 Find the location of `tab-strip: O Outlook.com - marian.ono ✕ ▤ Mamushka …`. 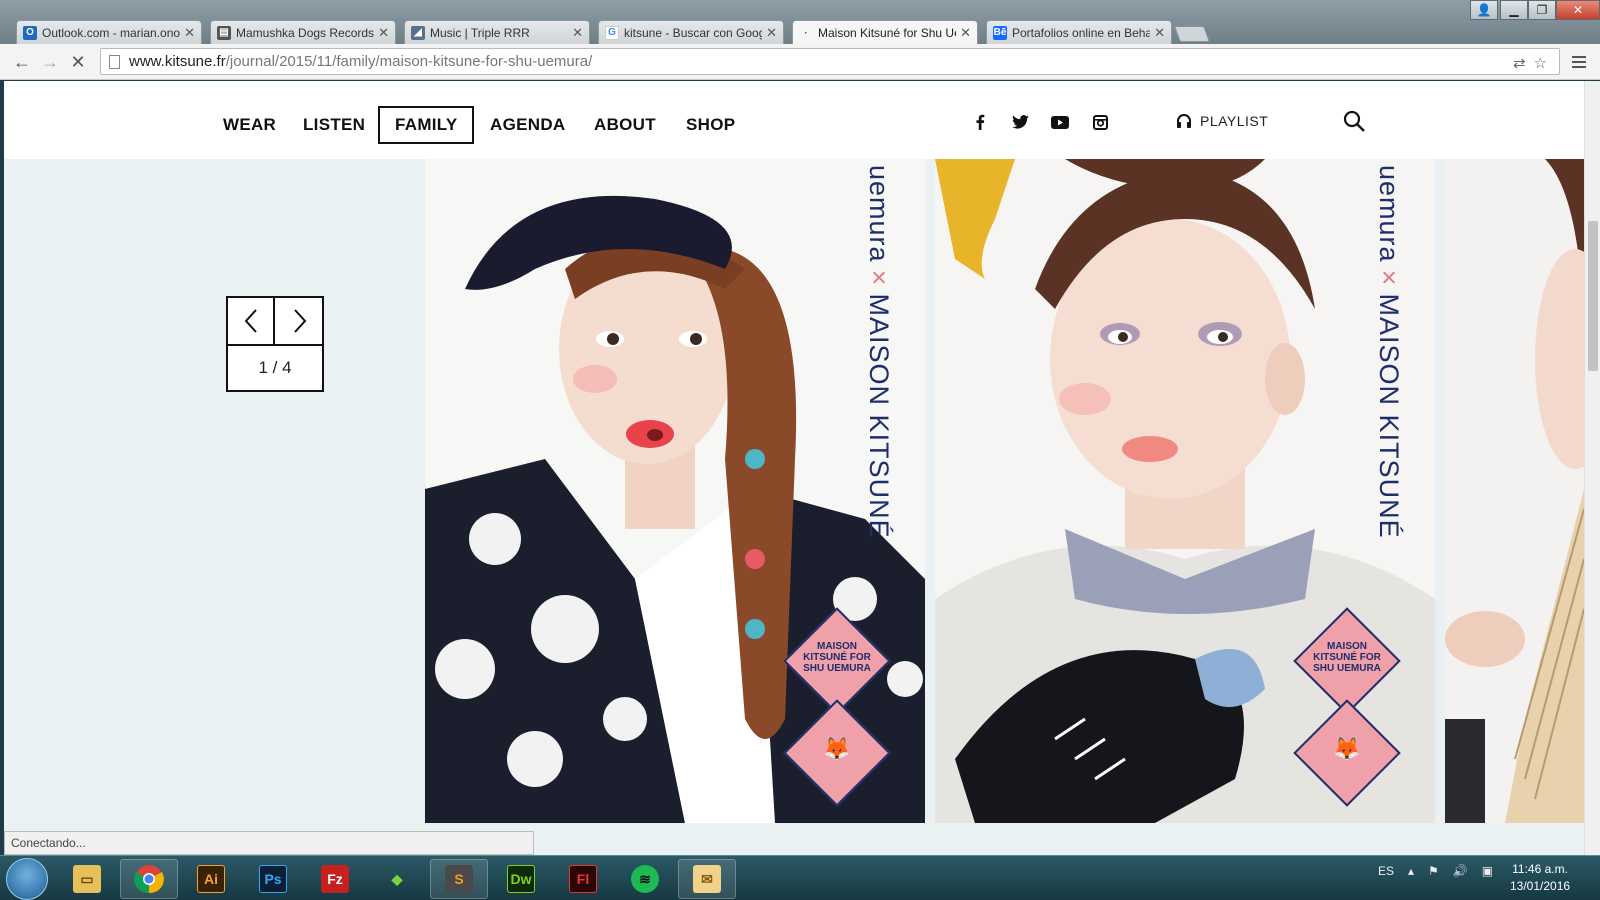

tab-strip: O Outlook.com - marian.ono ✕ ▤ Mamushka … is located at coordinates (800, 22).